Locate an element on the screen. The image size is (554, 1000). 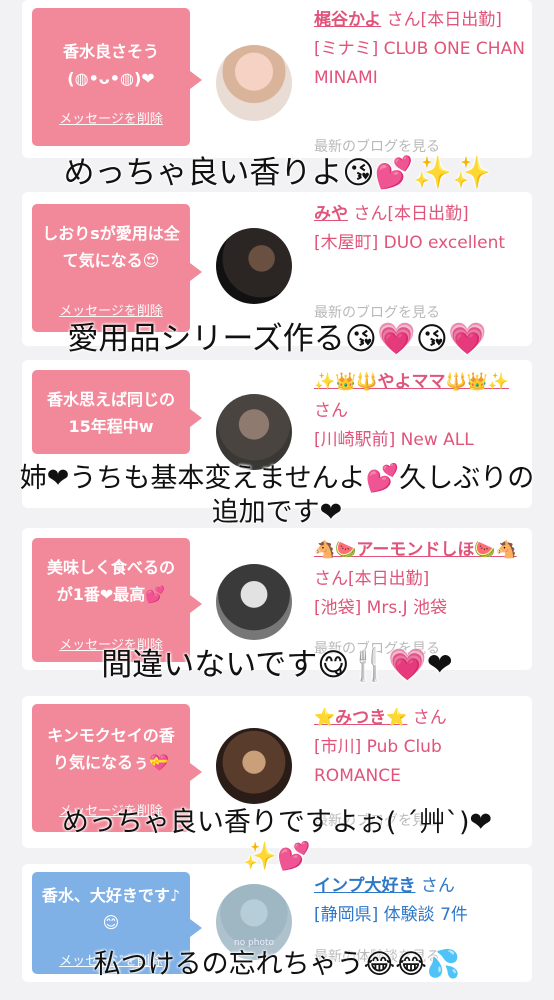
message-bubble: 美味しく食べるのが1番❤最高💕 メッセージを削除 is located at coordinates (117, 600).